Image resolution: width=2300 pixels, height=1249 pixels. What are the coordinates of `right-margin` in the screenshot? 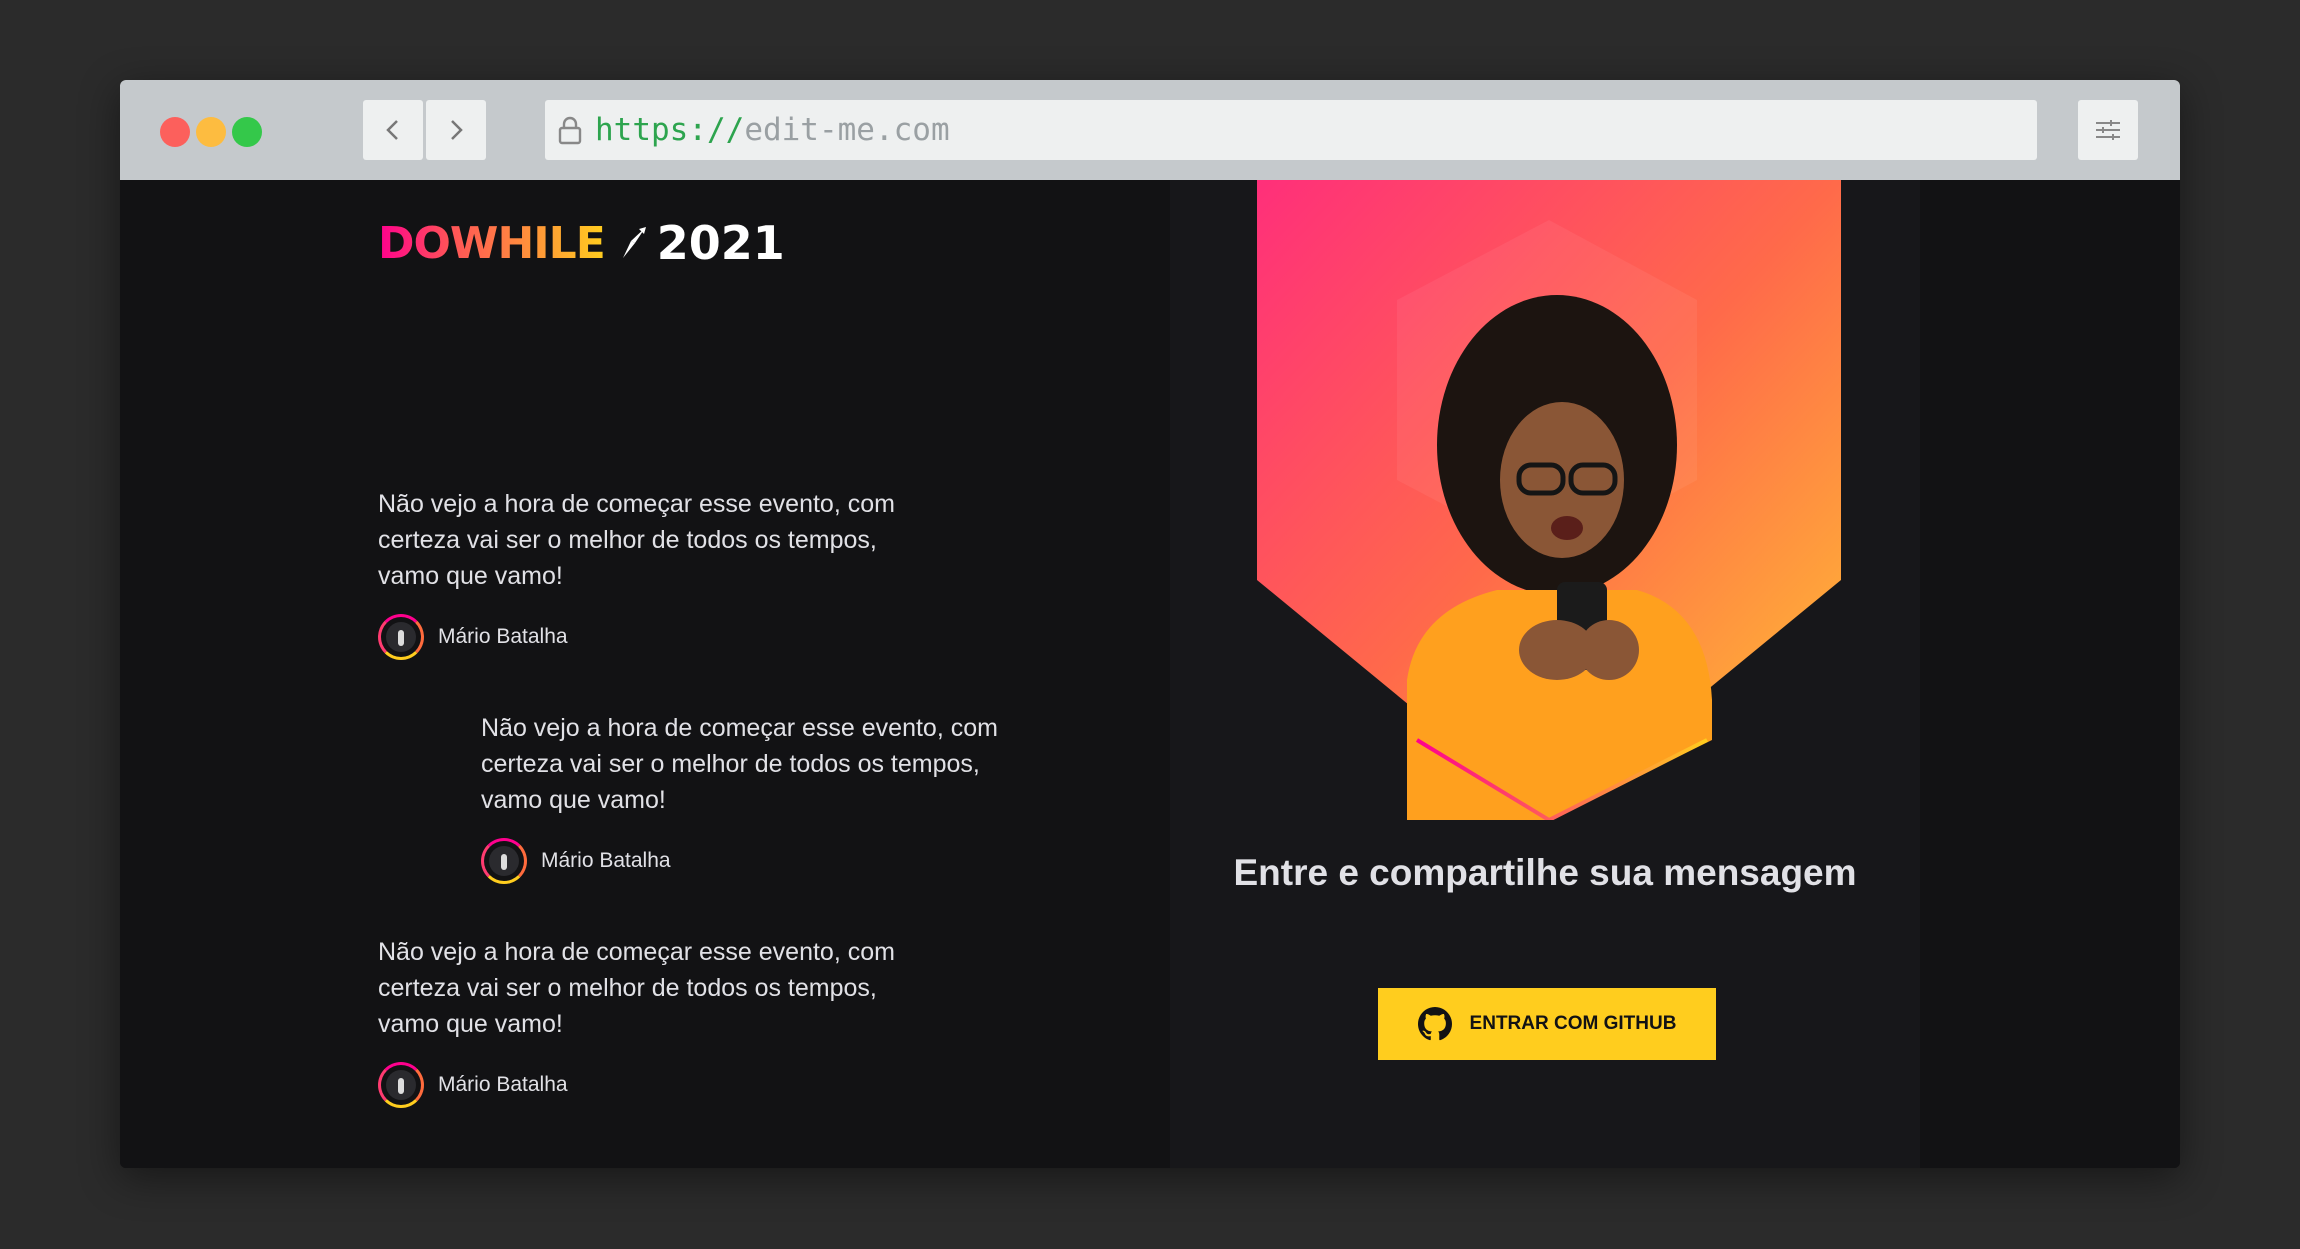 It's located at (2050, 674).